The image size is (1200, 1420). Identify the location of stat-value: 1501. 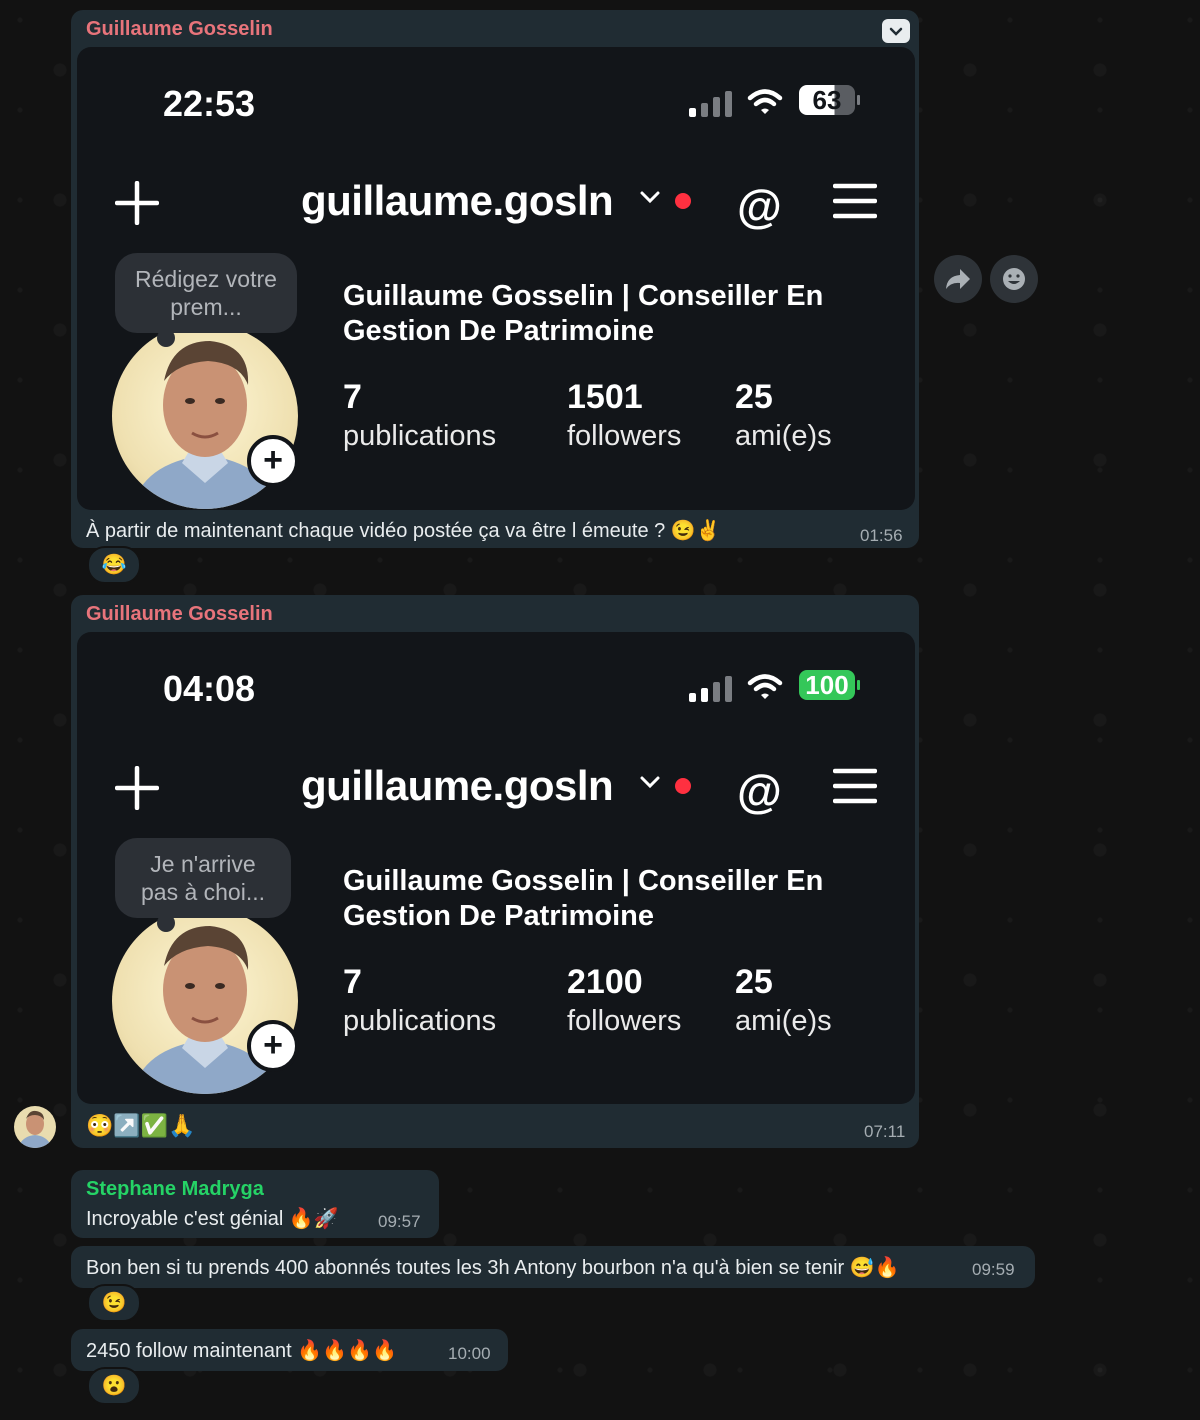
(605, 397).